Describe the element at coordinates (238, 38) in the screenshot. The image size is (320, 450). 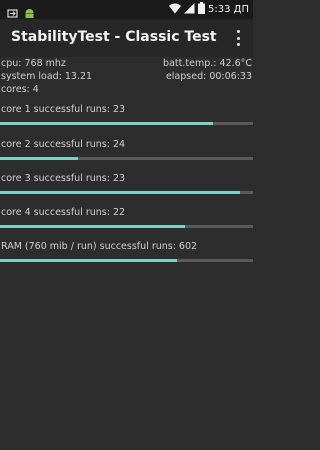
I see `overflow-menu-icon` at that location.